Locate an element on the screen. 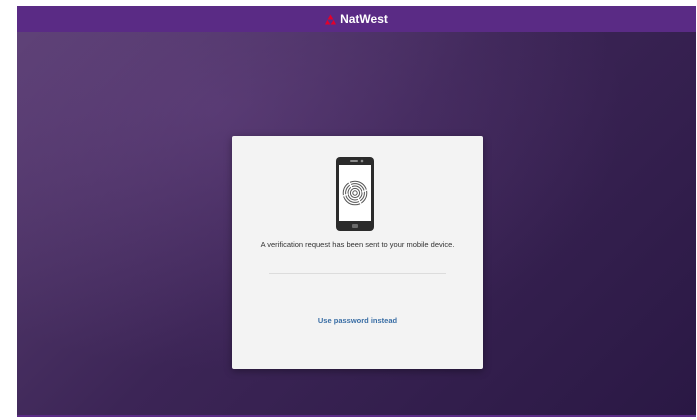 The image size is (697, 420). bottom-bar is located at coordinates (356, 416).